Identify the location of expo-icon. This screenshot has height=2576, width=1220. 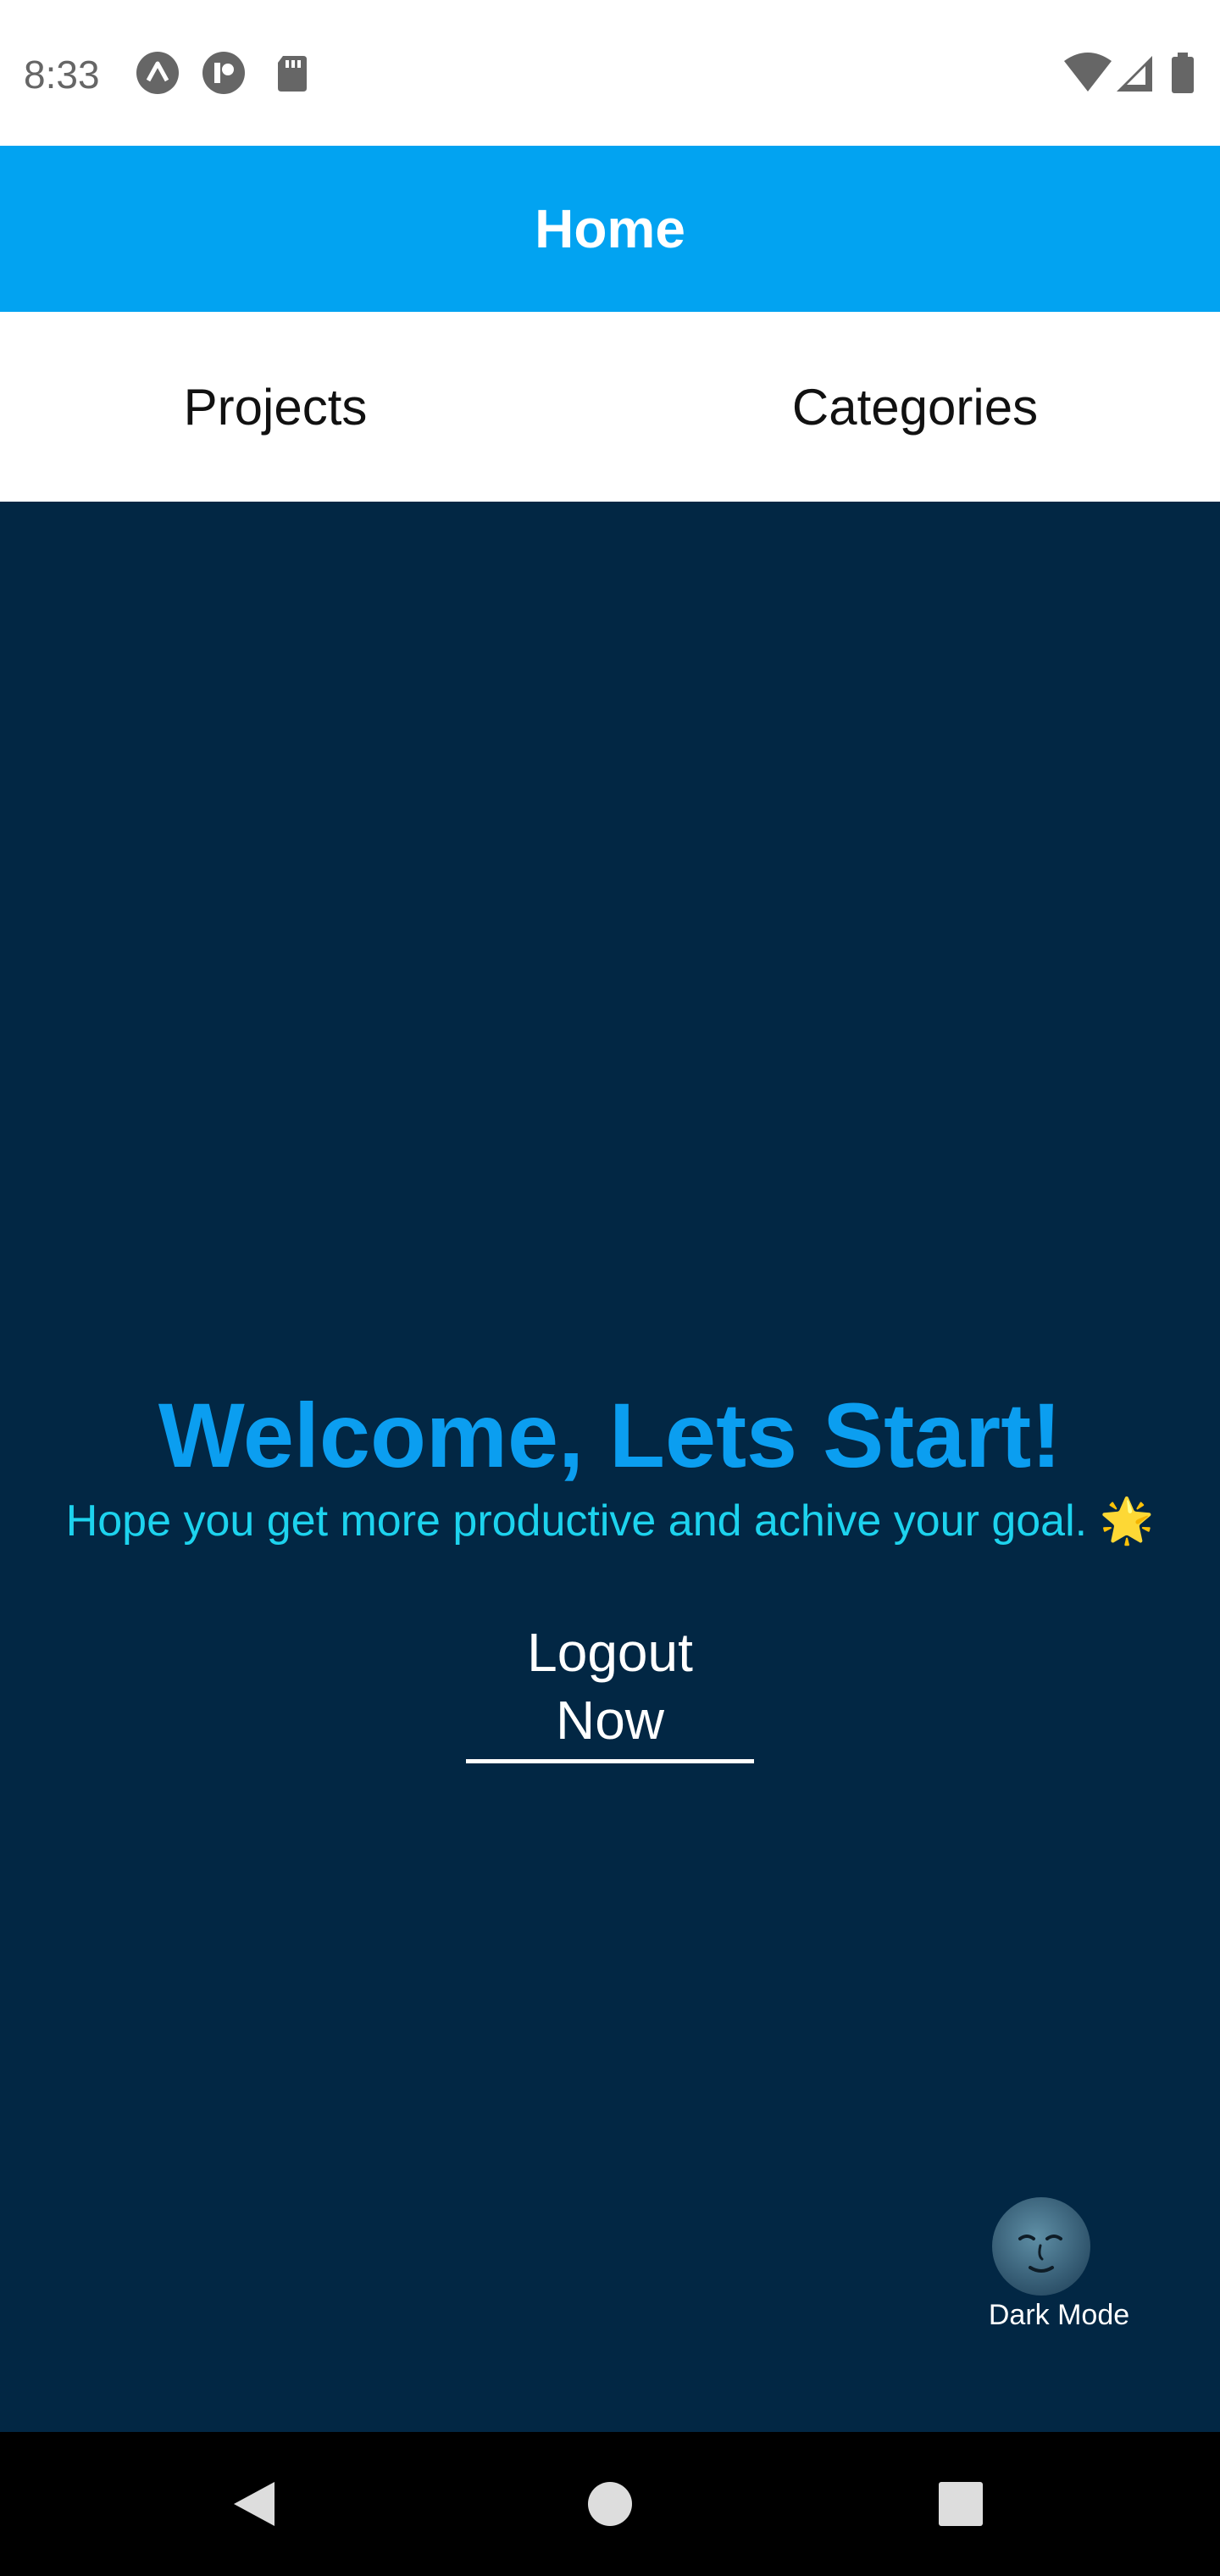
(157, 73).